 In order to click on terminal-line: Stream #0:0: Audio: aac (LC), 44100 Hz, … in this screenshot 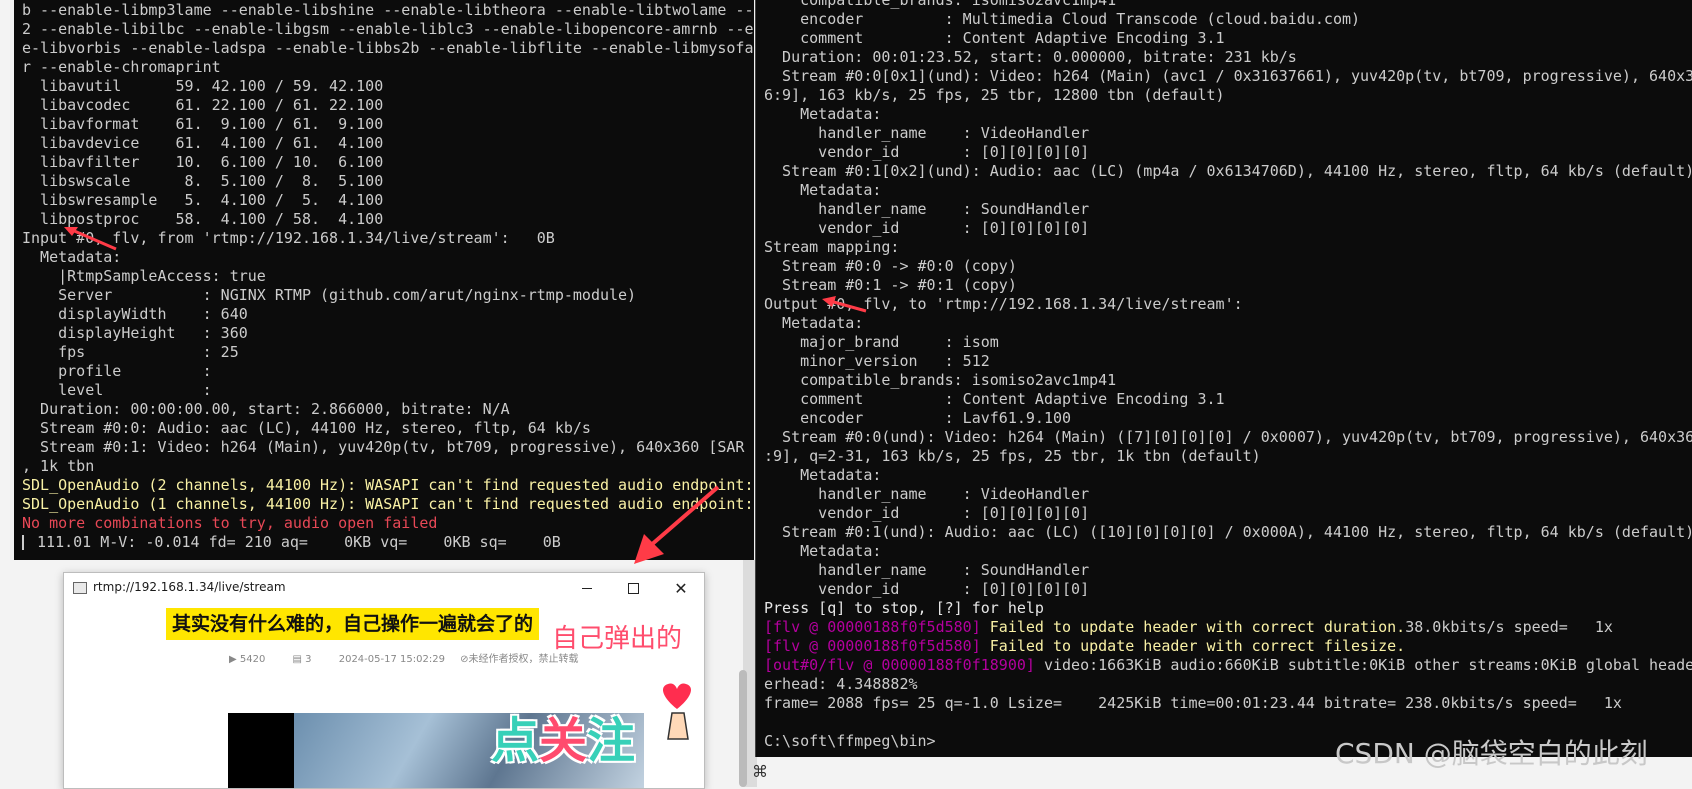, I will do `click(306, 428)`.